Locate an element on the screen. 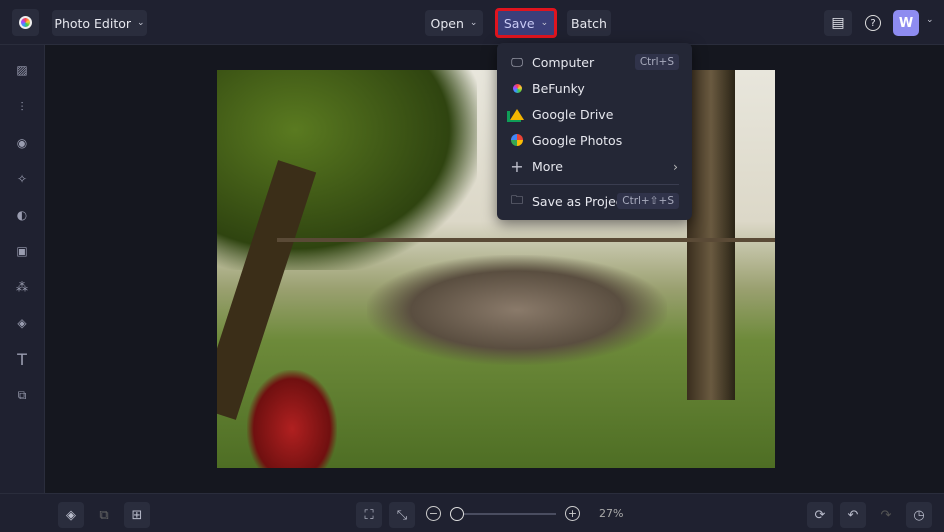 This screenshot has width=944, height=532. railing is located at coordinates (526, 240).